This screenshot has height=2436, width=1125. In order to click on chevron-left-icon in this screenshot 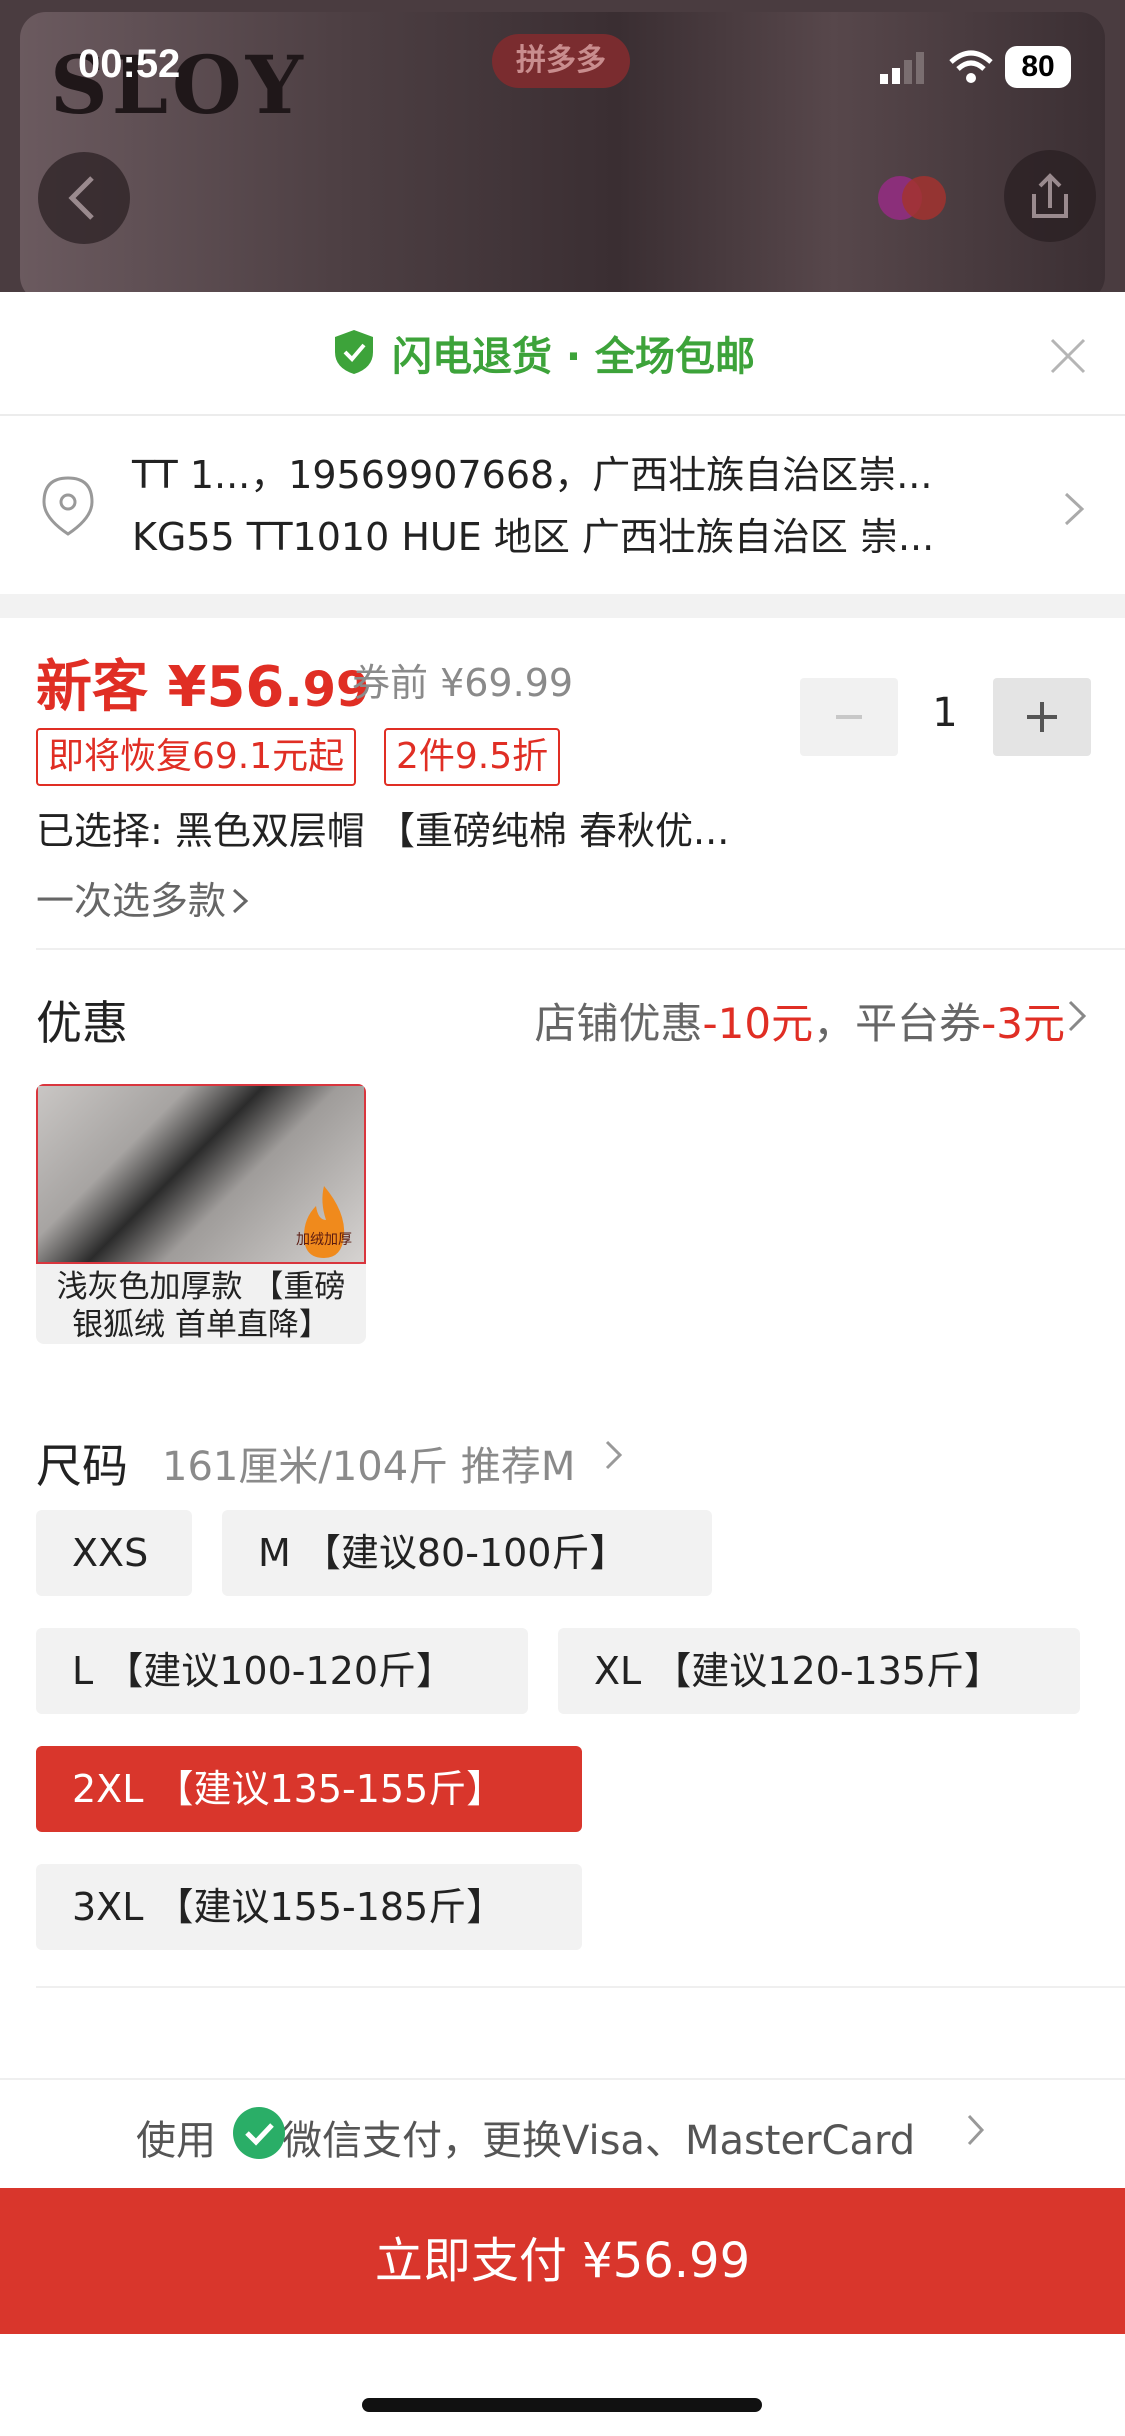, I will do `click(81, 198)`.